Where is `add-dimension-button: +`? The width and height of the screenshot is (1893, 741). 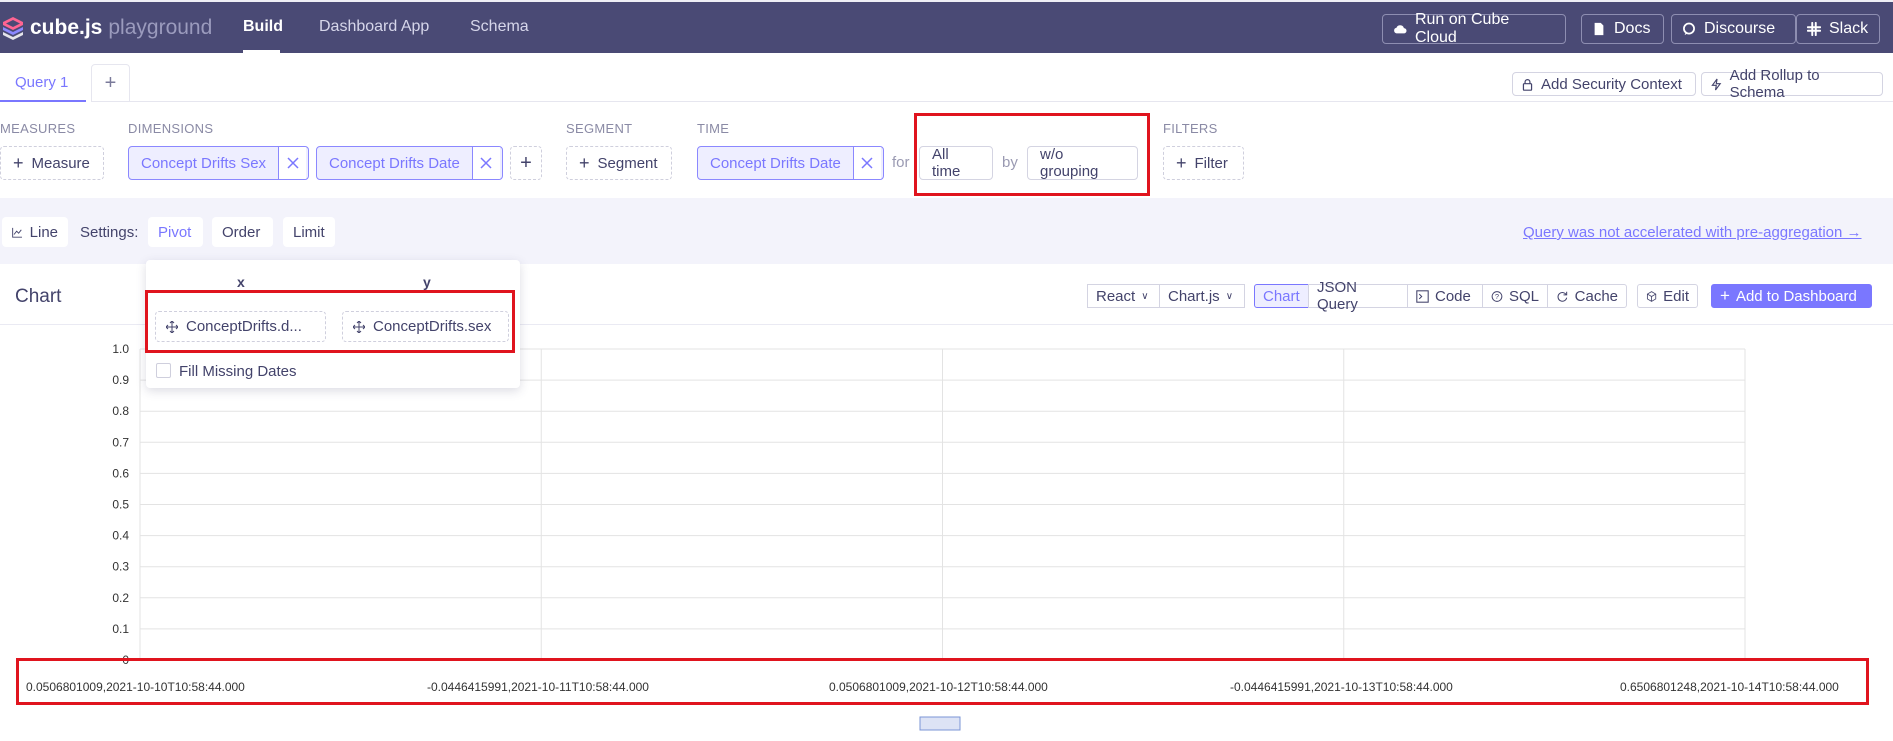
add-dimension-button: + is located at coordinates (526, 163).